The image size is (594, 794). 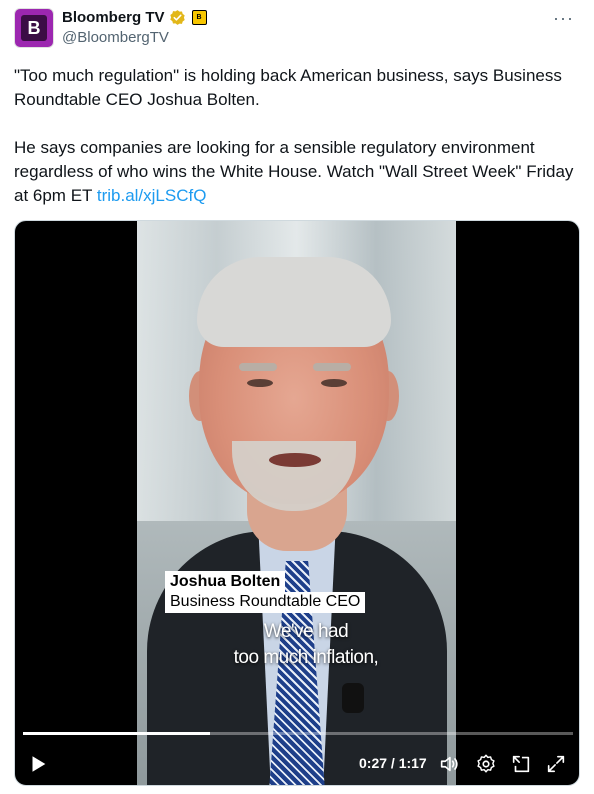 I want to click on lower-third: Joshua Bolten Business Roundtable CEO, so click(x=265, y=592).